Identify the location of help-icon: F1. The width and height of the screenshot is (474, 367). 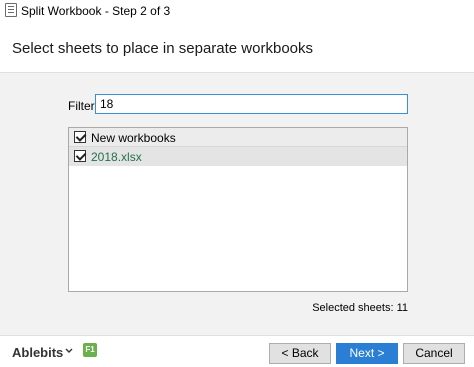
(90, 350).